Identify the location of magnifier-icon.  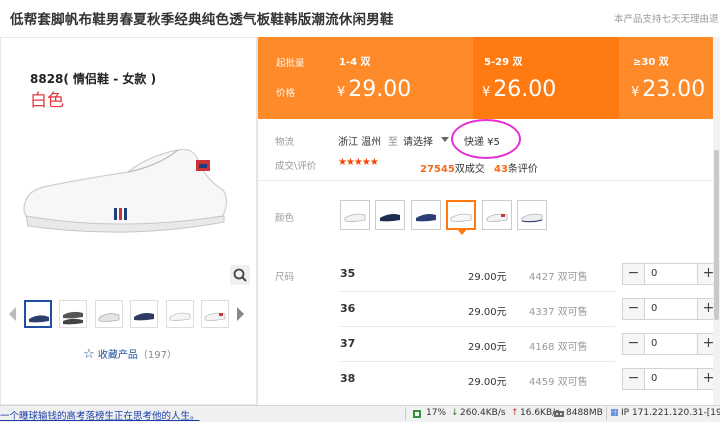
(240, 275).